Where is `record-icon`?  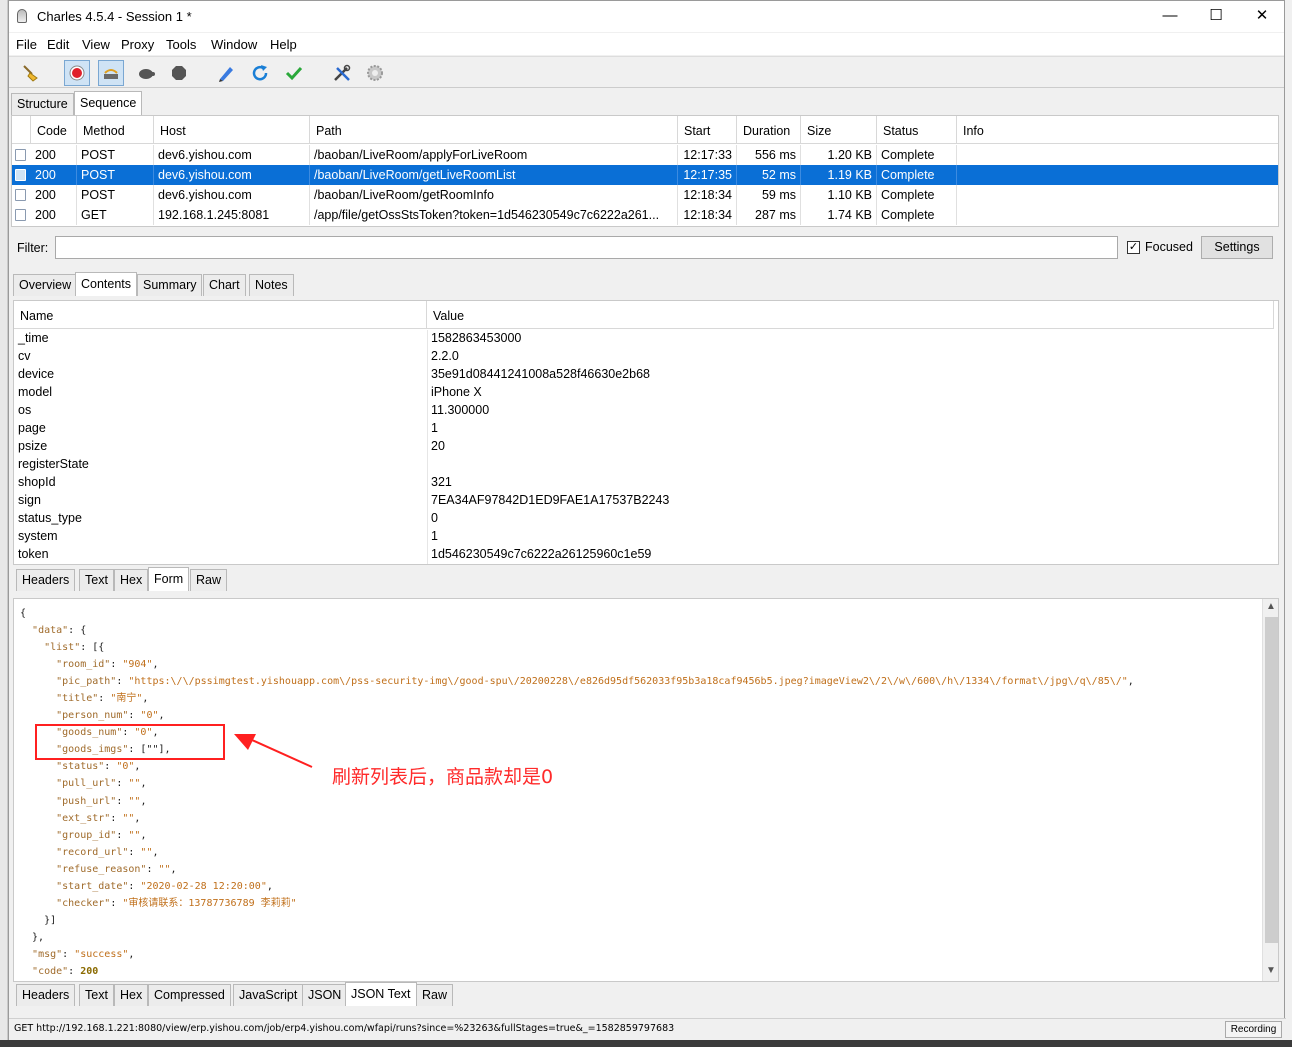
record-icon is located at coordinates (77, 73).